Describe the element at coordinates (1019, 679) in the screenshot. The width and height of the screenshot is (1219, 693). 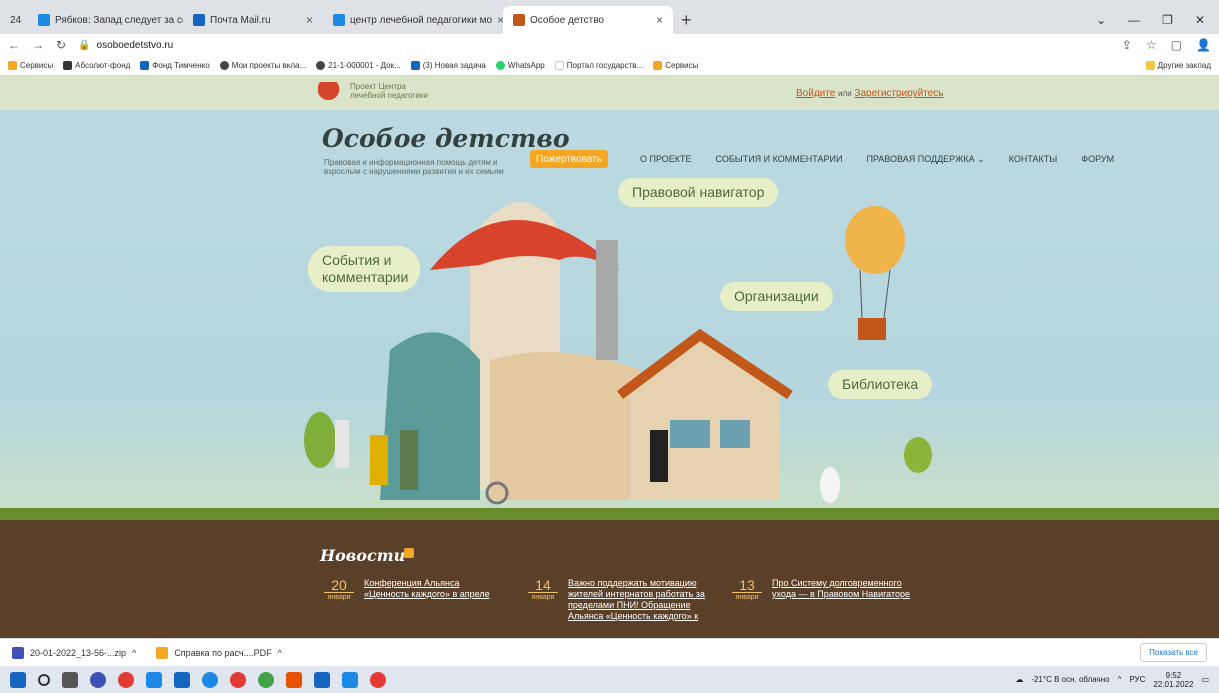
I see `weather-icon: ☁` at that location.